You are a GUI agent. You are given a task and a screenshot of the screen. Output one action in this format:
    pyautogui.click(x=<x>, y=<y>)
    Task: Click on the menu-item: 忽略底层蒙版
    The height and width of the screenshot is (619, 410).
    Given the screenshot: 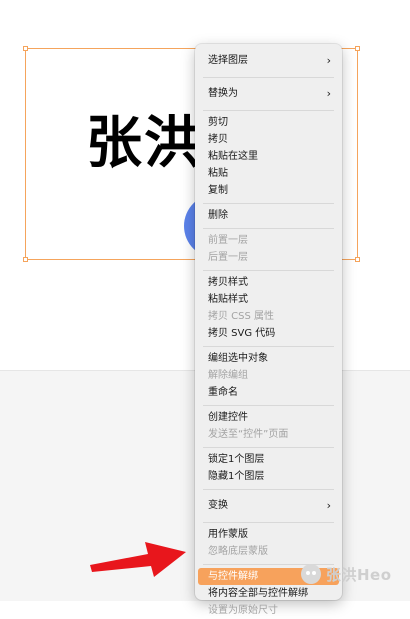 What is the action you would take?
    pyautogui.click(x=268, y=551)
    